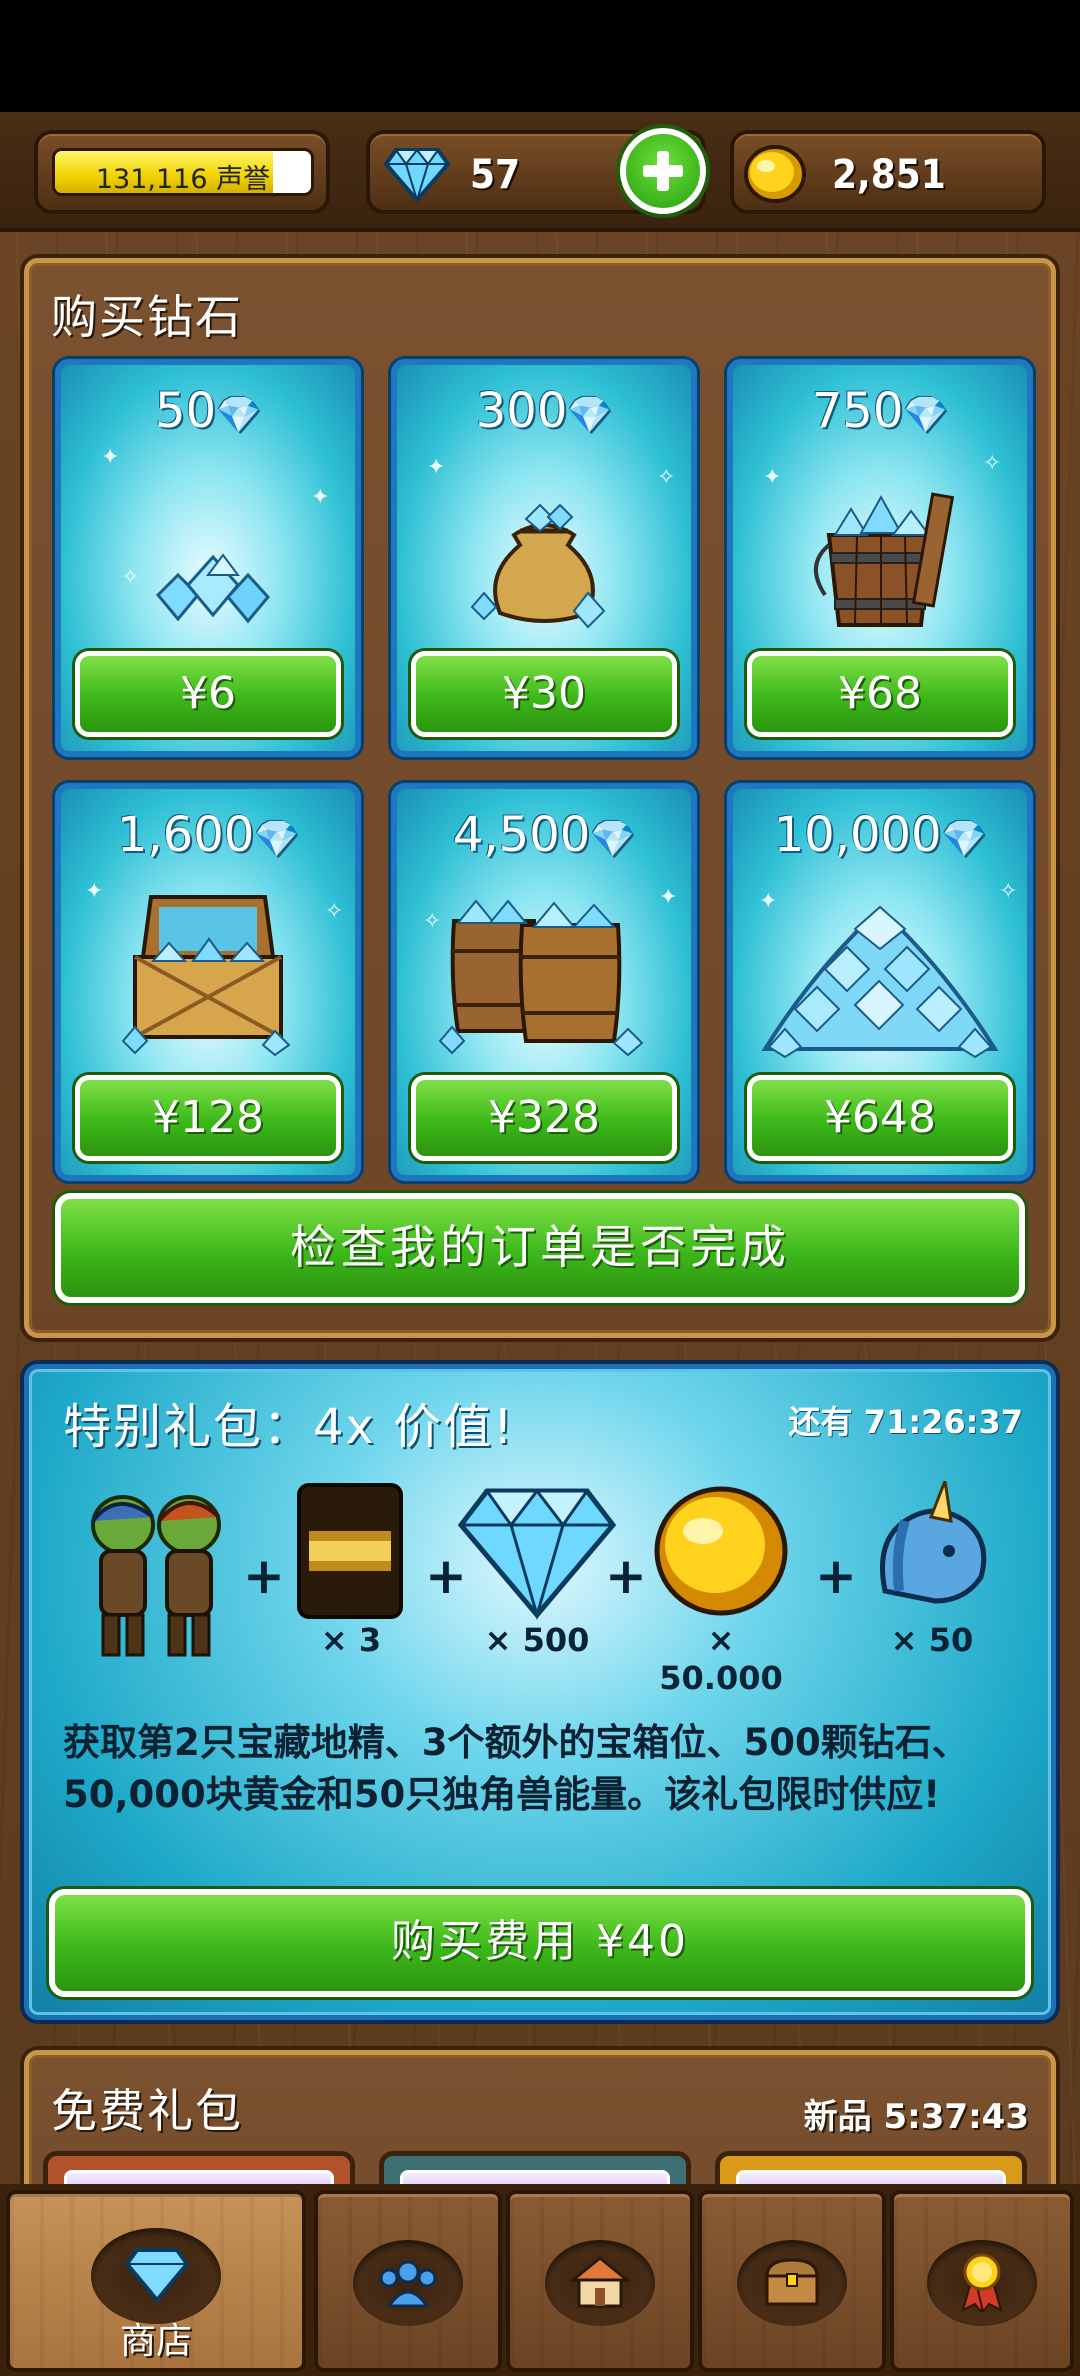 Image resolution: width=1080 pixels, height=2376 pixels. What do you see at coordinates (208, 694) in the screenshot?
I see `gem-pack-price-button: ¥6` at bounding box center [208, 694].